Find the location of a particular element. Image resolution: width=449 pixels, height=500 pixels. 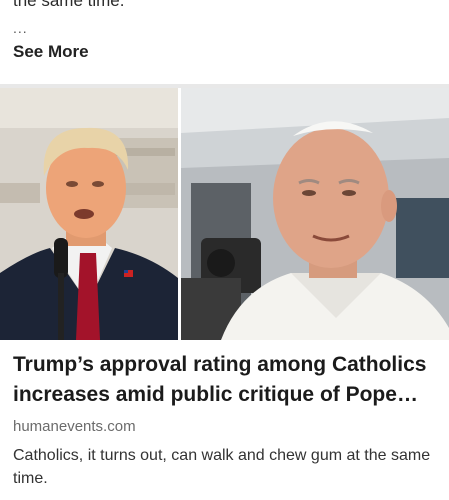

article-source-domain: humanevents.com is located at coordinates (74, 426).